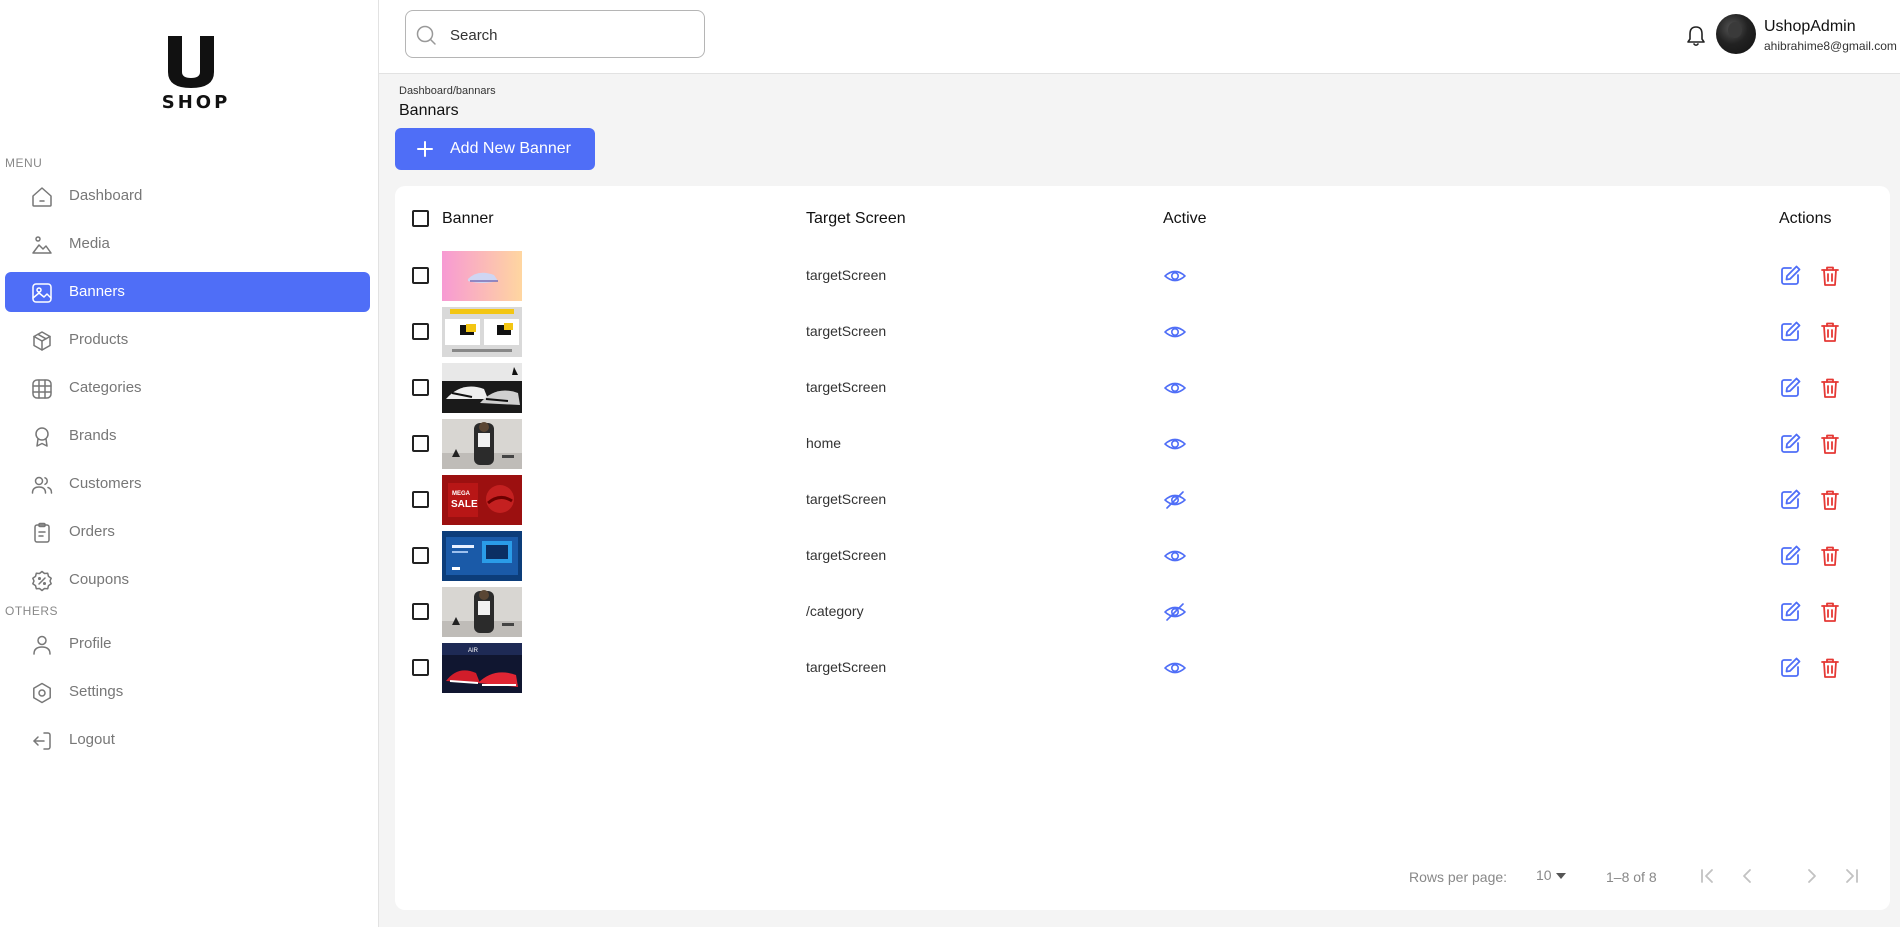  What do you see at coordinates (187, 692) in the screenshot?
I see `sidebar-item-settings: Settings` at bounding box center [187, 692].